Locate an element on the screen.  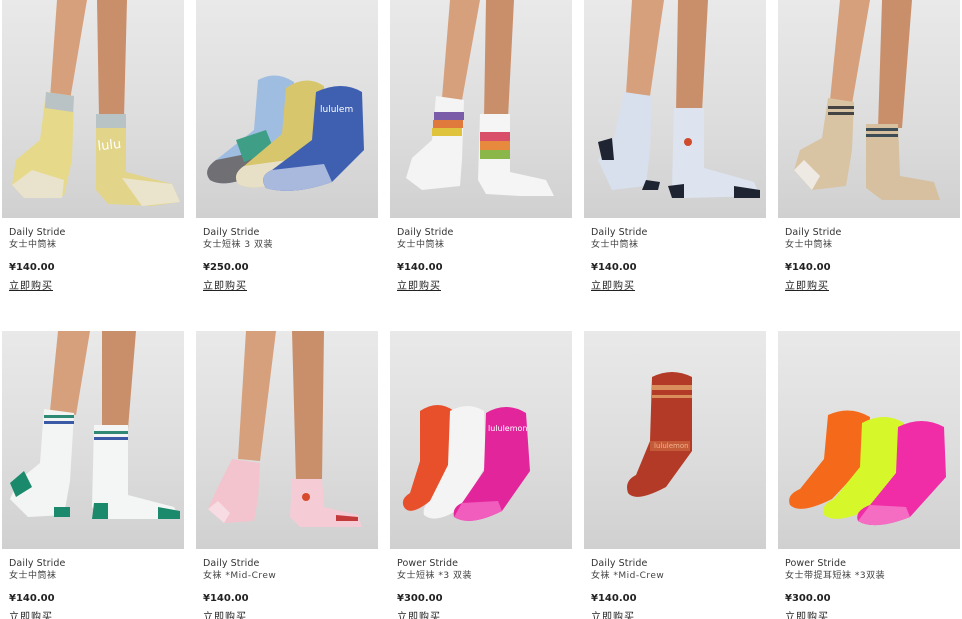
svg-text: lululem is located at coordinates (336, 110).